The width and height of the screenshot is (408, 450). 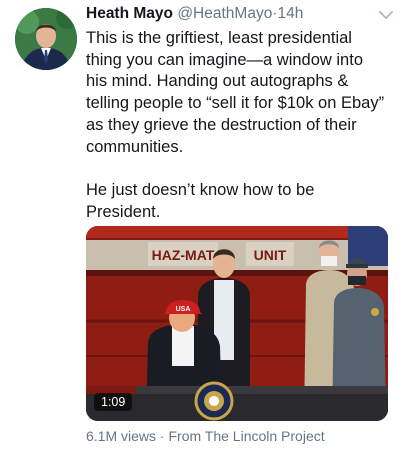 What do you see at coordinates (183, 255) in the screenshot?
I see `truck-sign-left: HAZ-MAT` at bounding box center [183, 255].